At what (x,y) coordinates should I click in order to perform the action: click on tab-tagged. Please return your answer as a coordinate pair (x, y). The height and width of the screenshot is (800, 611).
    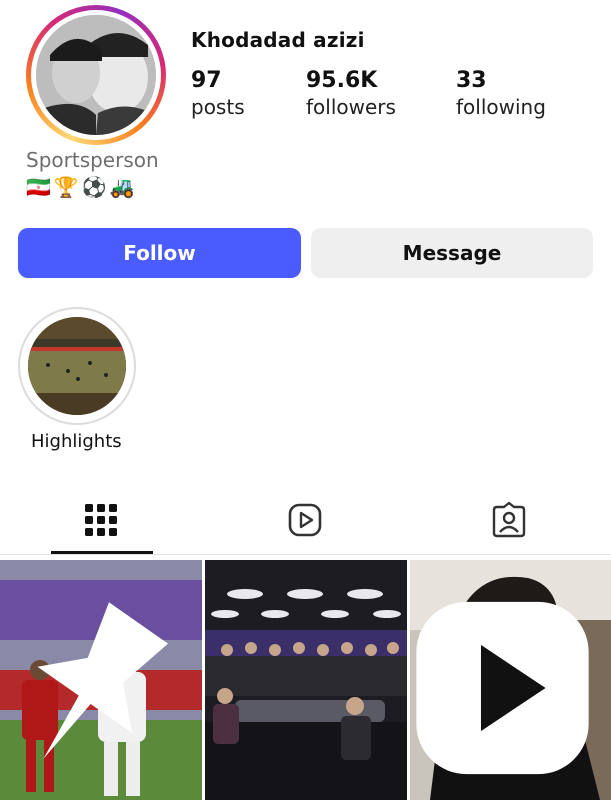
    Looking at the image, I should click on (509, 520).